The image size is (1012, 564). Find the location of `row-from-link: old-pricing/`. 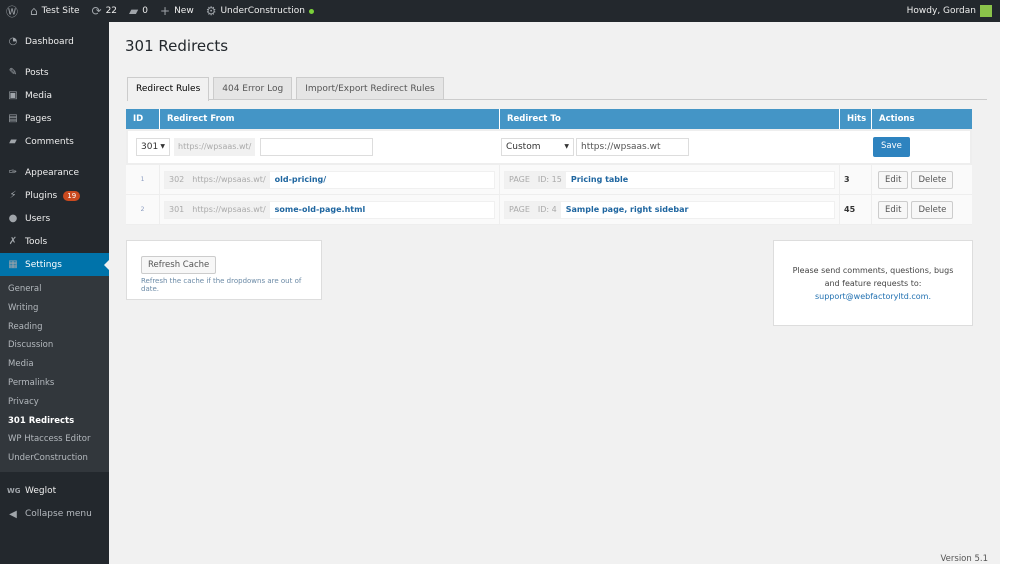

row-from-link: old-pricing/ is located at coordinates (298, 179).